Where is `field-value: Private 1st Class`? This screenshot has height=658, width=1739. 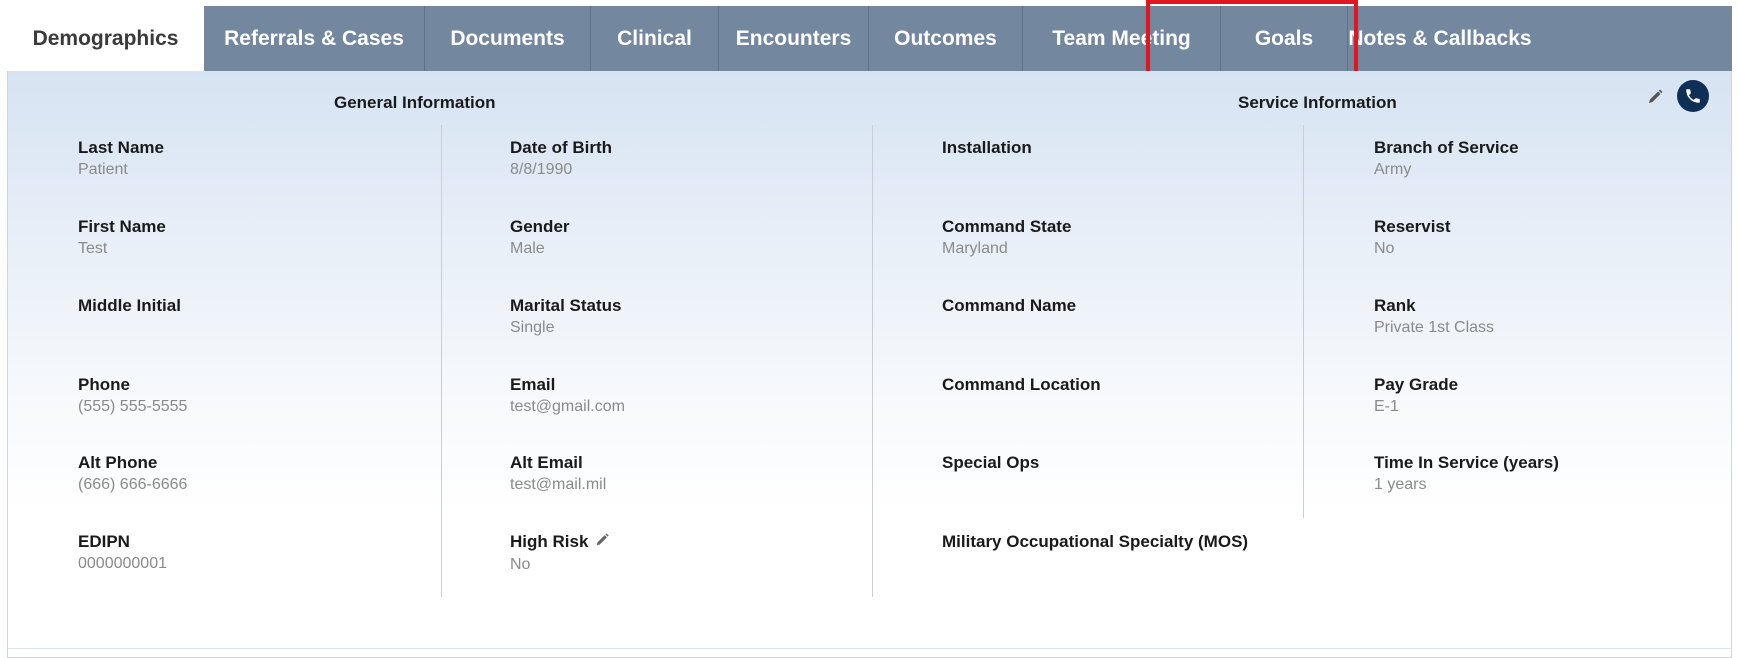 field-value: Private 1st Class is located at coordinates (1434, 327).